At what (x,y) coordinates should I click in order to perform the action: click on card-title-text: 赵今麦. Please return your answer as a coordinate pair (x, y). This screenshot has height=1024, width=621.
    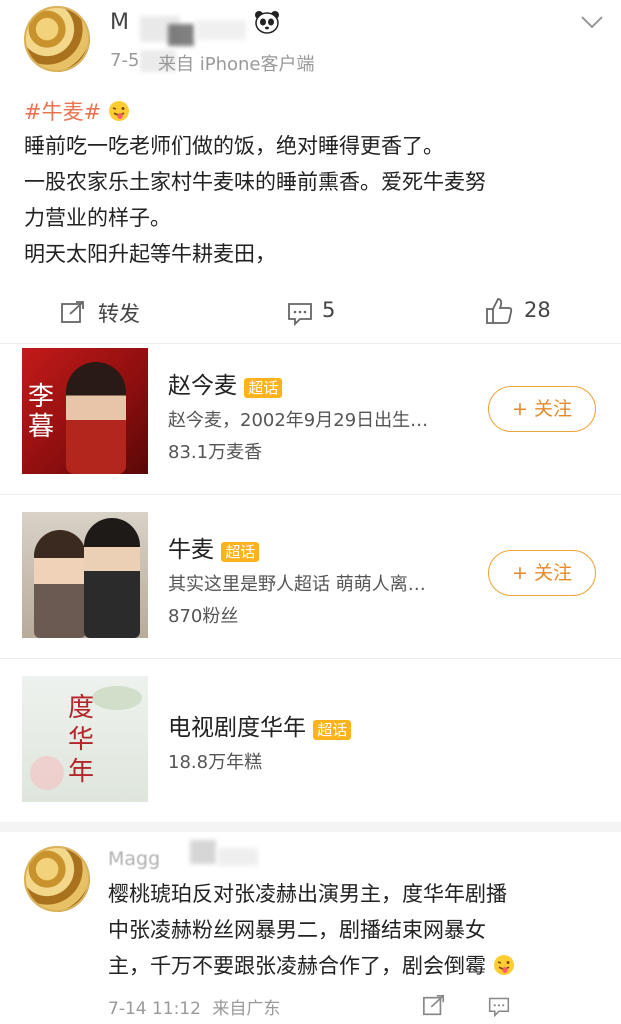
    Looking at the image, I should click on (202, 386).